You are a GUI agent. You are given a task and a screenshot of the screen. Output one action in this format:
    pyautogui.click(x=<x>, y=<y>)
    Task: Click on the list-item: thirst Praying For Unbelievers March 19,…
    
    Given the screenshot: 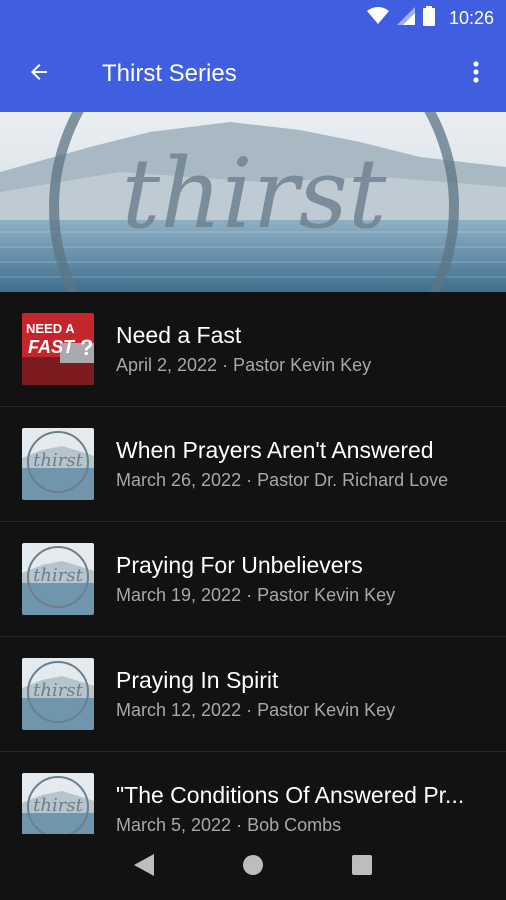 What is the action you would take?
    pyautogui.click(x=253, y=579)
    